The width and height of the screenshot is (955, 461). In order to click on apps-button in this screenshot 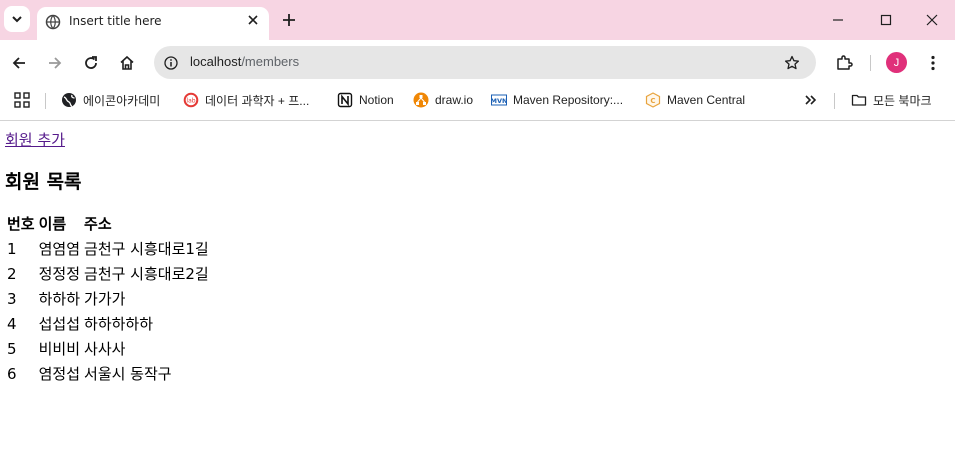, I will do `click(22, 100)`.